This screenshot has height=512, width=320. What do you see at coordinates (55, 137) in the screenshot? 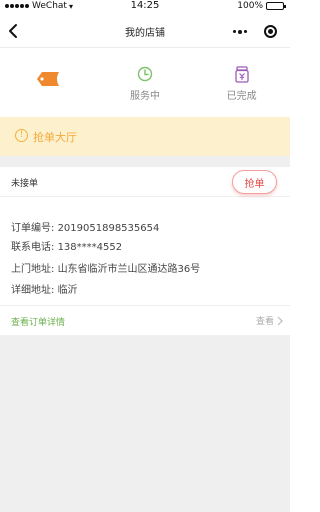
I see `banner-title: 抢单大厅` at bounding box center [55, 137].